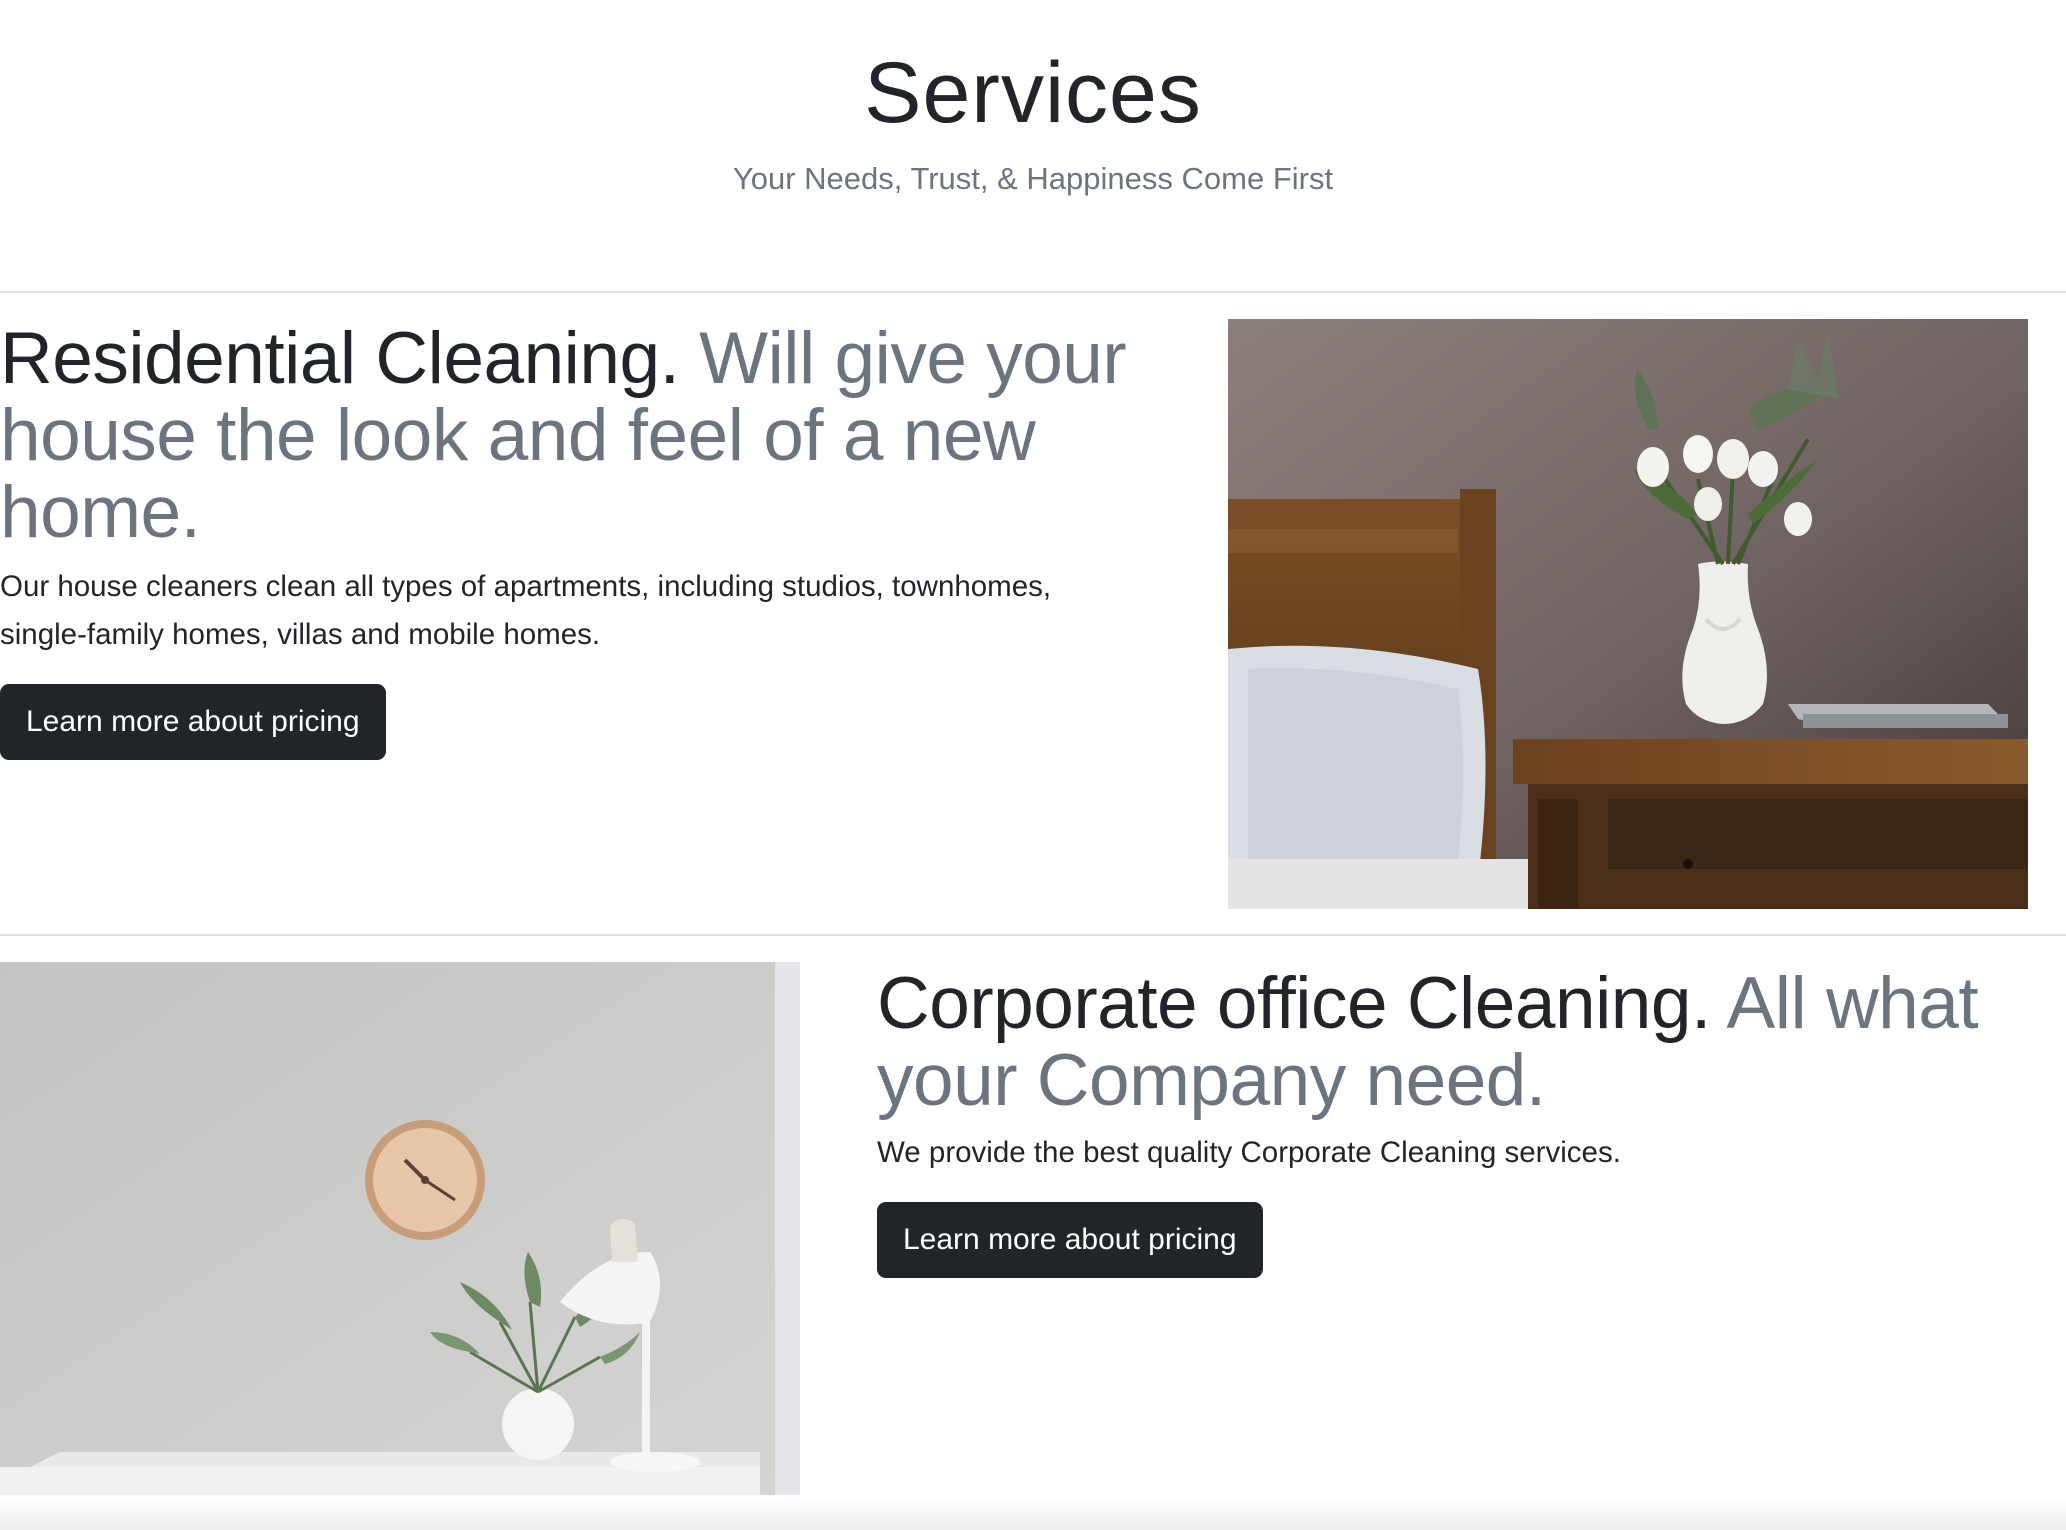  Describe the element at coordinates (1033, 1512) in the screenshot. I see `page-bottom-edge` at that location.